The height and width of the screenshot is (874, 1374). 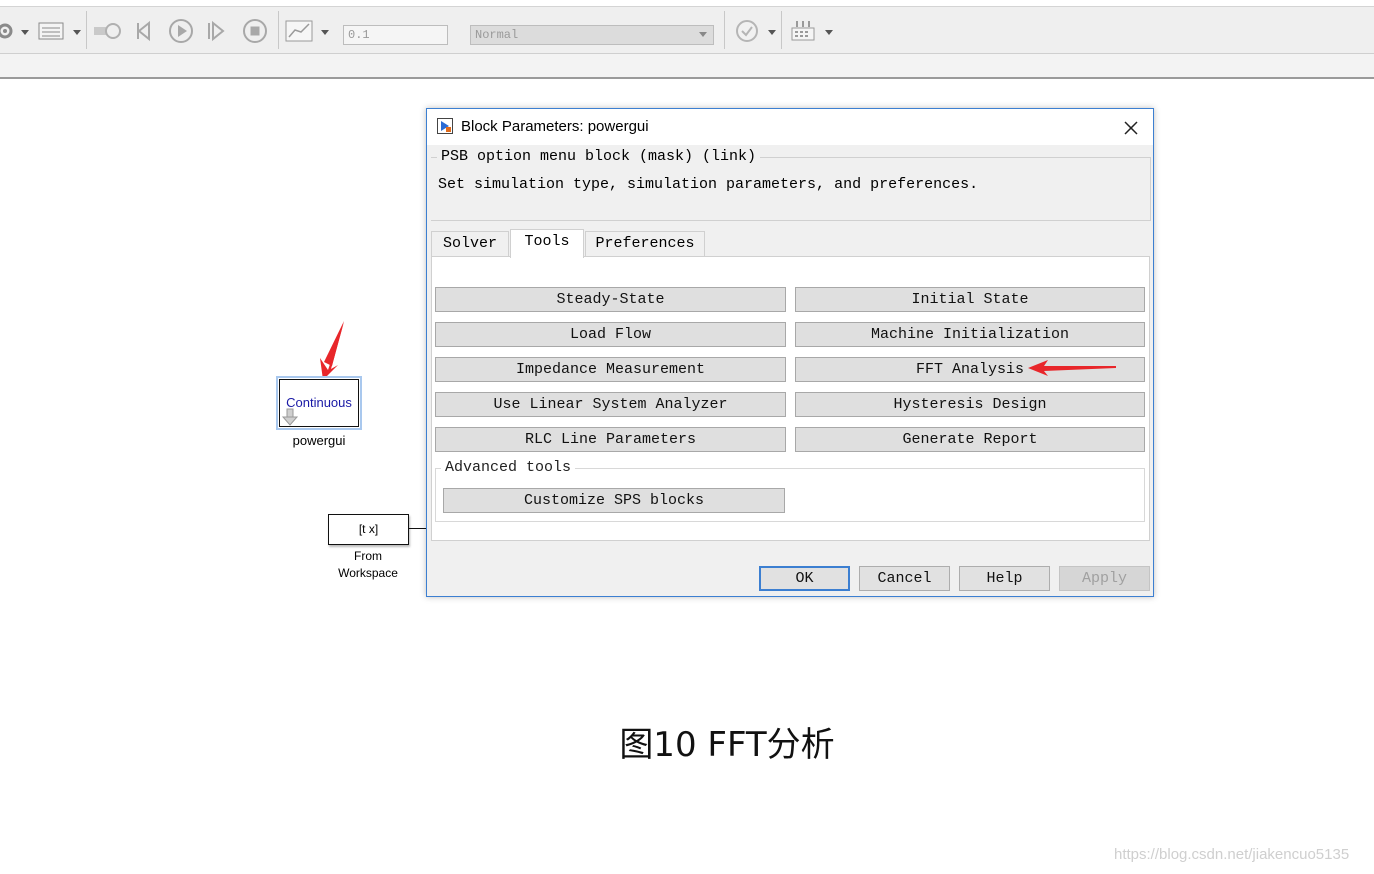 I want to click on tab-solver: Solver, so click(x=470, y=243).